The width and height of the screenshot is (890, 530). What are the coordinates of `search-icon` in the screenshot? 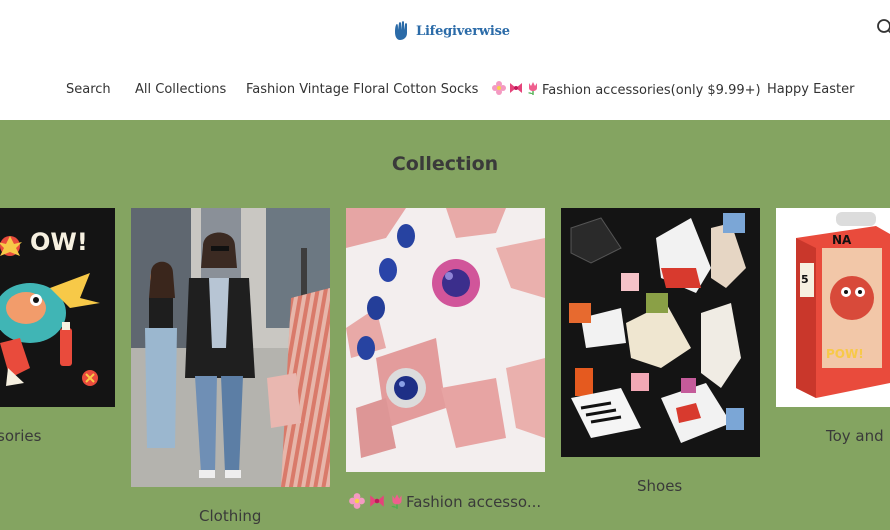 It's located at (883, 28).